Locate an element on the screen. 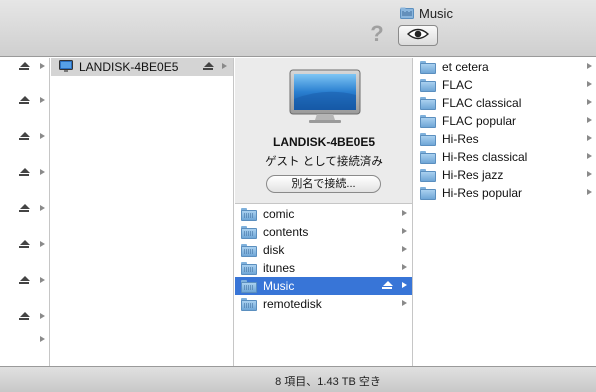  folder-item: FLAC is located at coordinates (505, 85).